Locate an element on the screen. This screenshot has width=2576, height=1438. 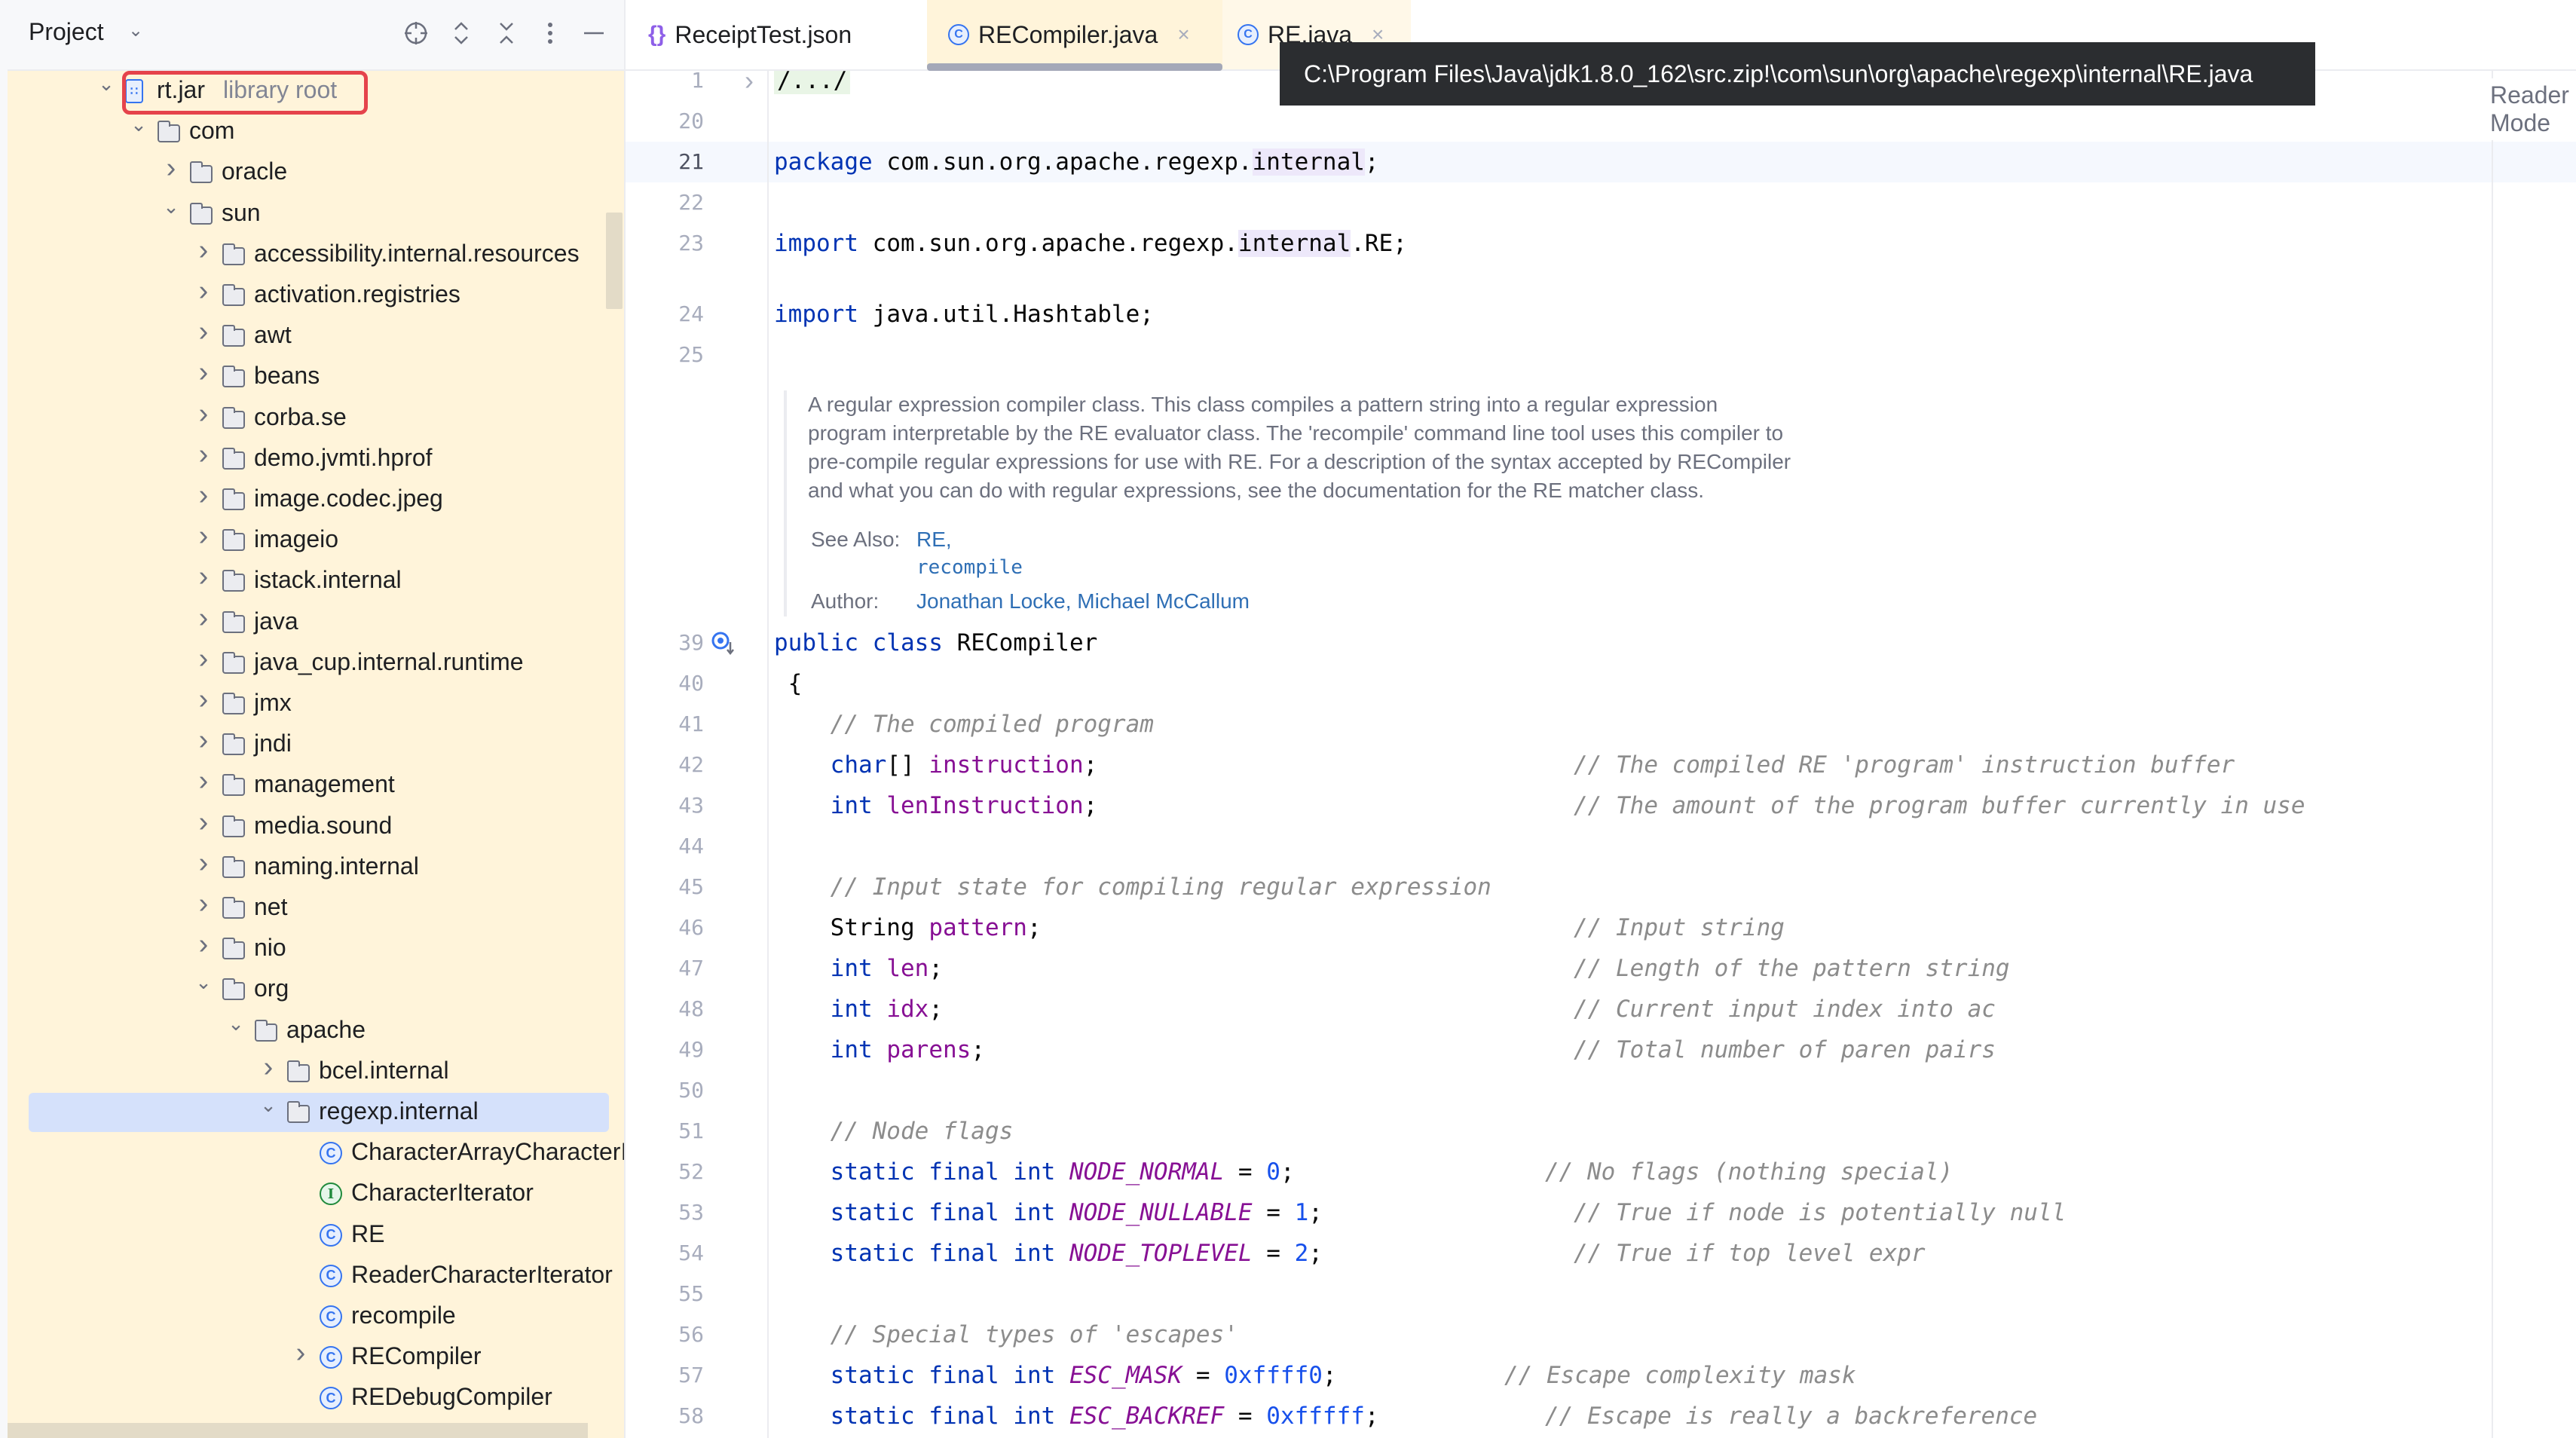
code-line: 51 // Node flags is located at coordinates (1601, 1131).